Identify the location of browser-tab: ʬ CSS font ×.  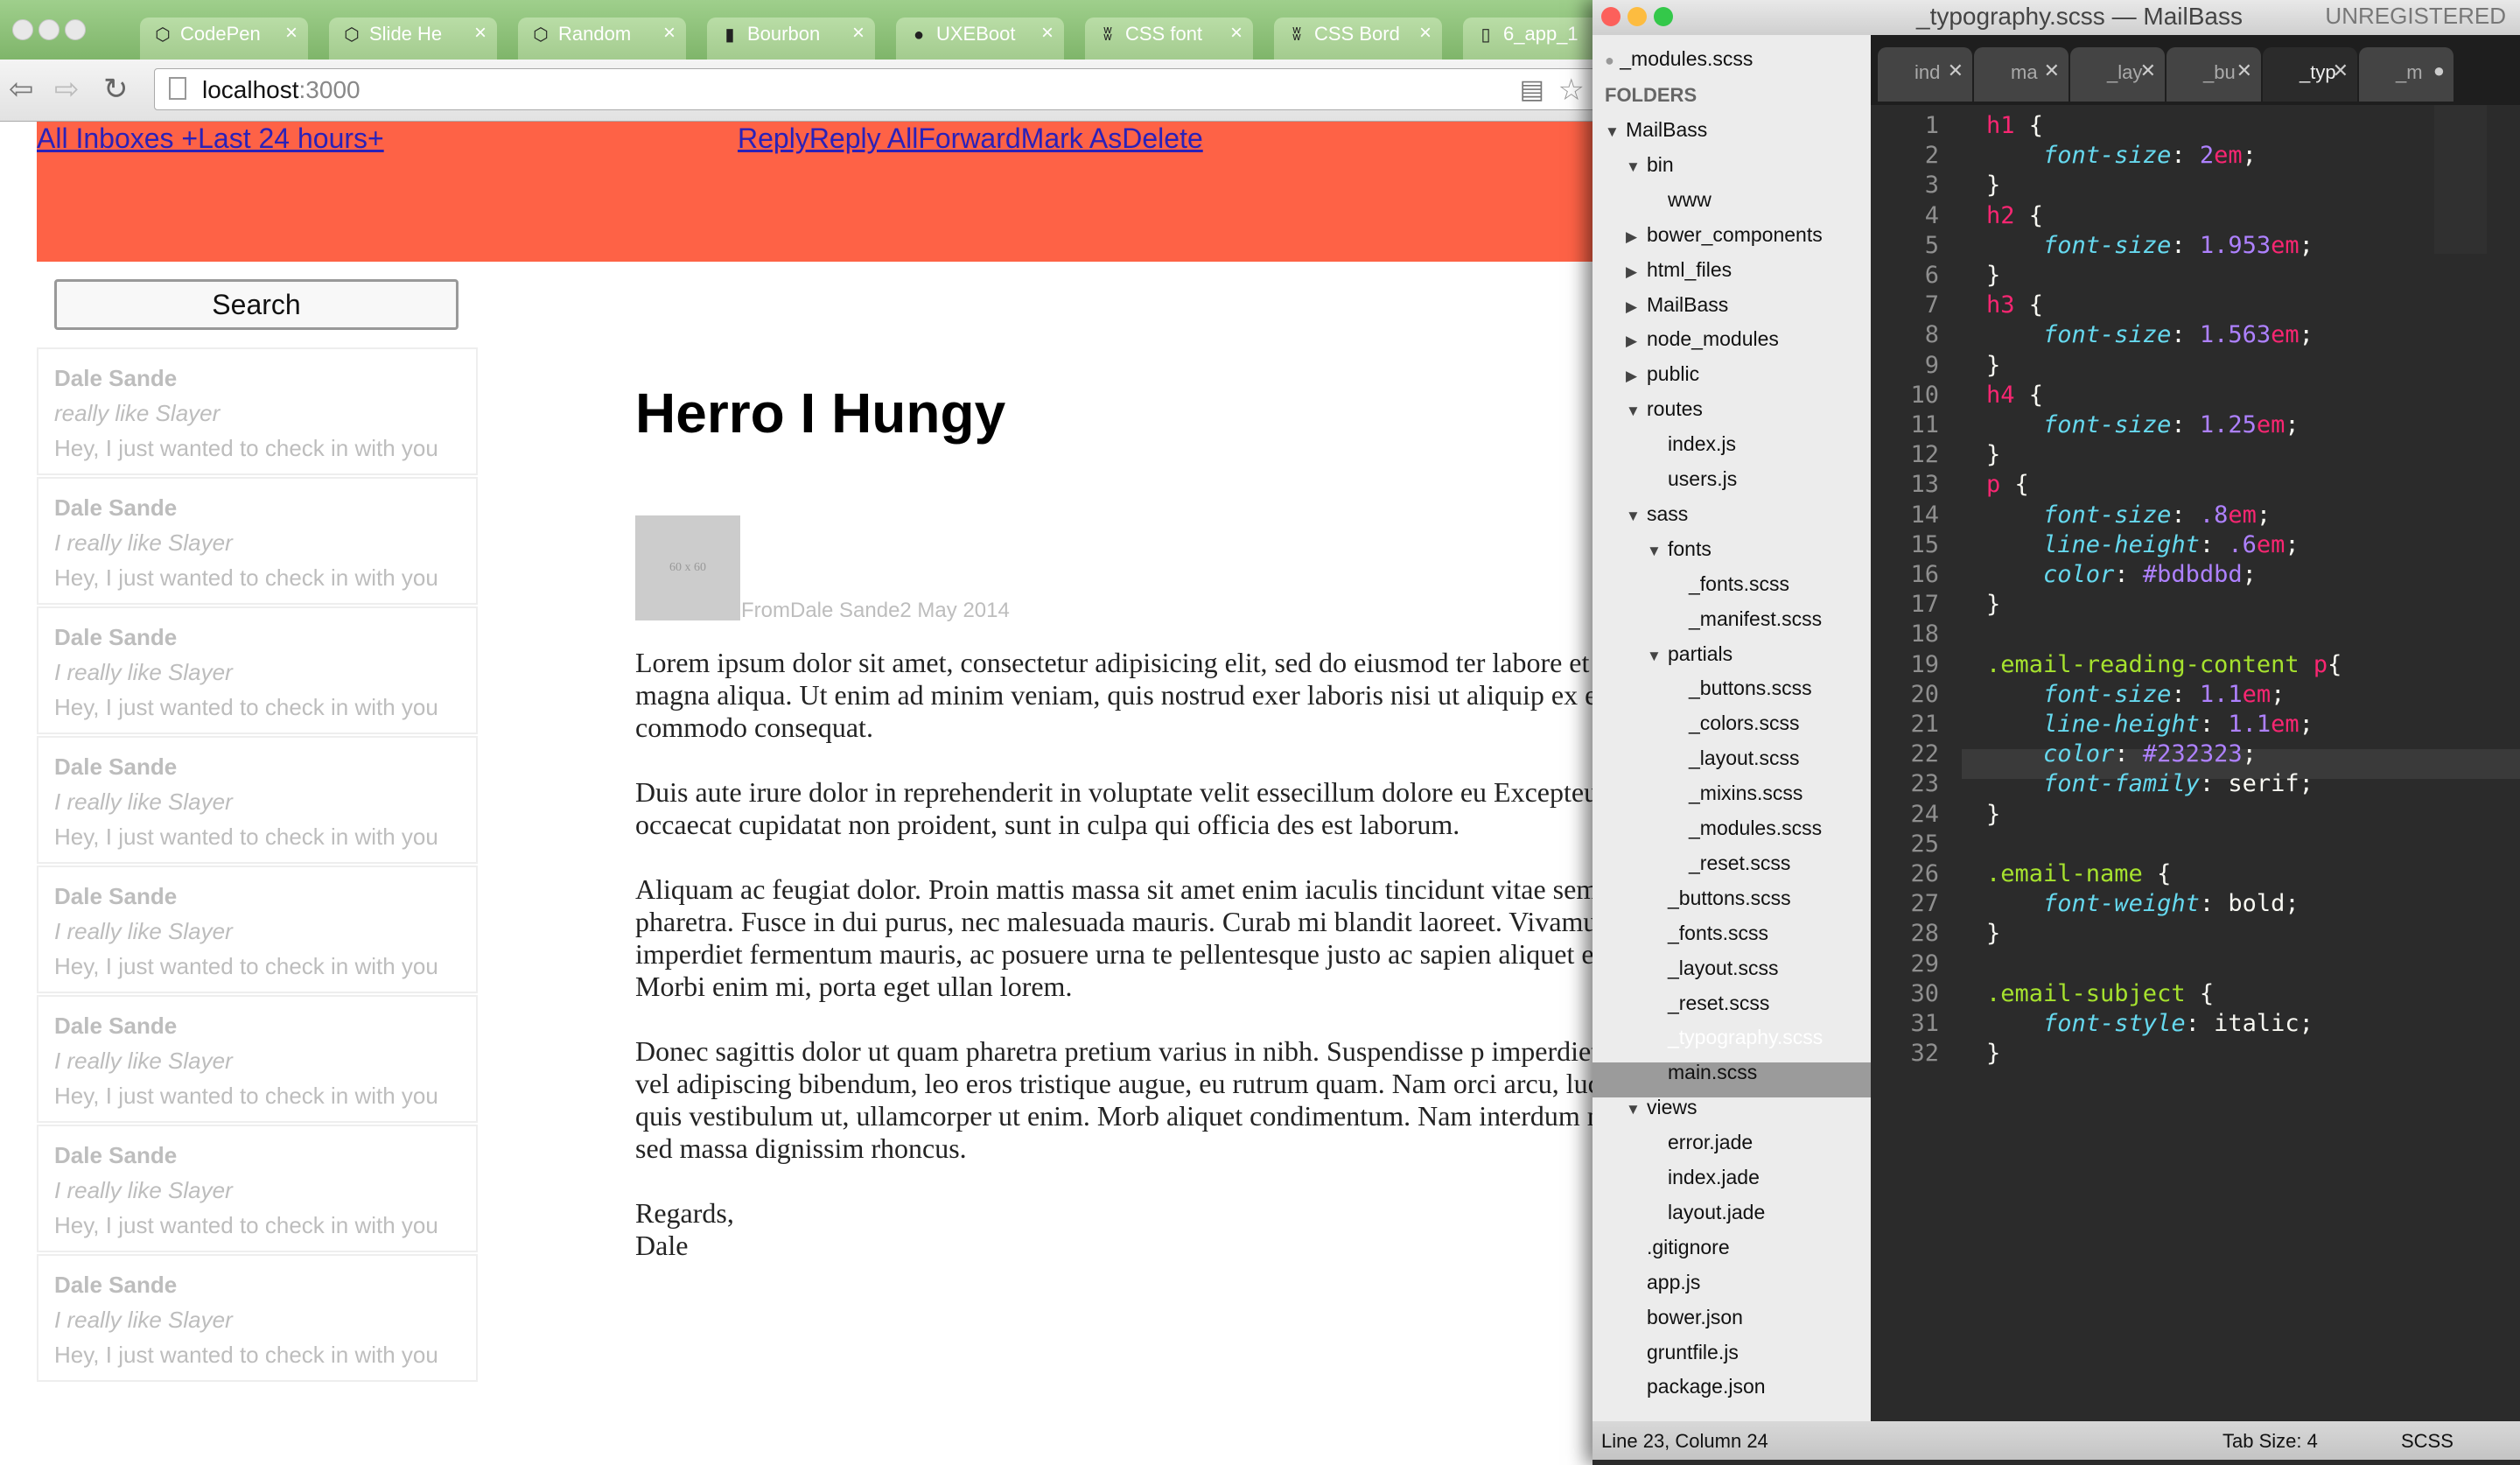
(1169, 39).